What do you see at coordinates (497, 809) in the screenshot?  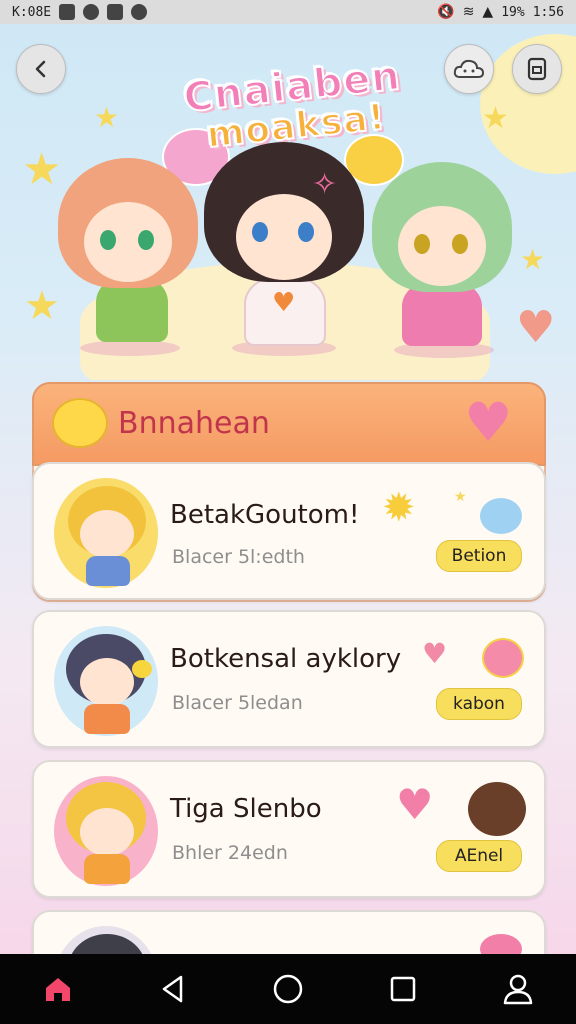 I see `bear-icon` at bounding box center [497, 809].